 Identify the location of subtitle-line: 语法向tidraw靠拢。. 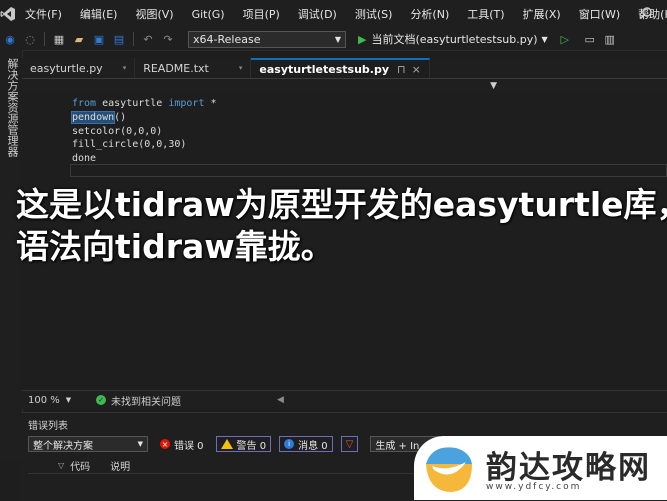
(175, 246).